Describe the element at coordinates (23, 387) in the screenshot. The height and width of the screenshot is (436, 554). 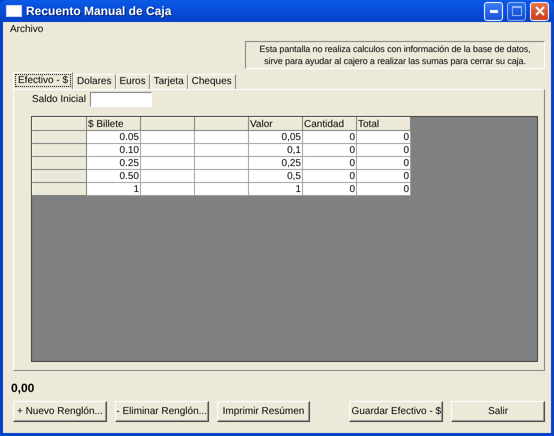
I see `total-amount: 0,00` at that location.